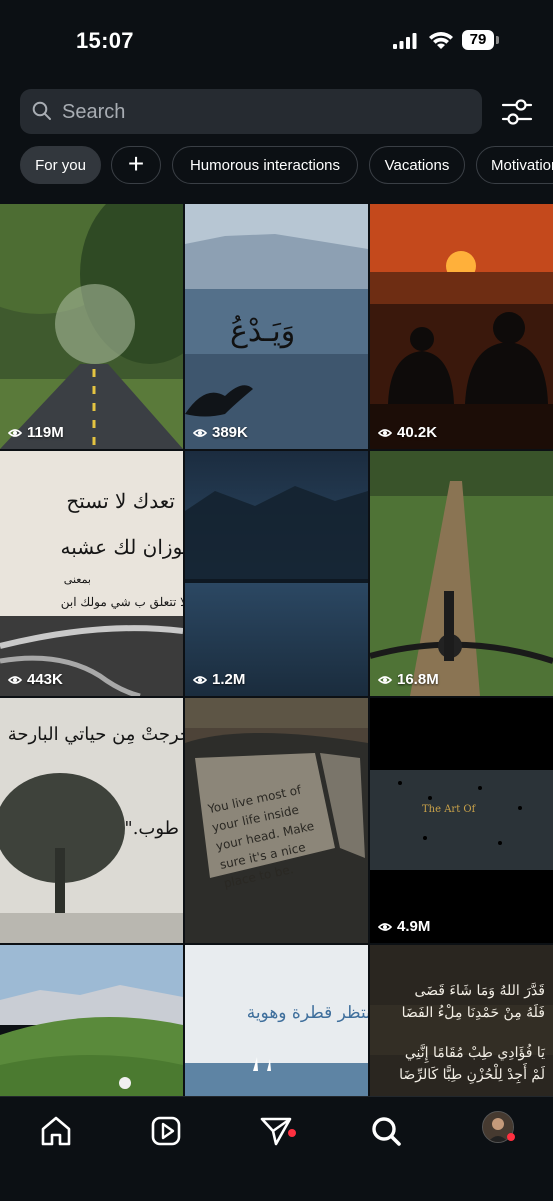  I want to click on road-image, so click(91, 326).